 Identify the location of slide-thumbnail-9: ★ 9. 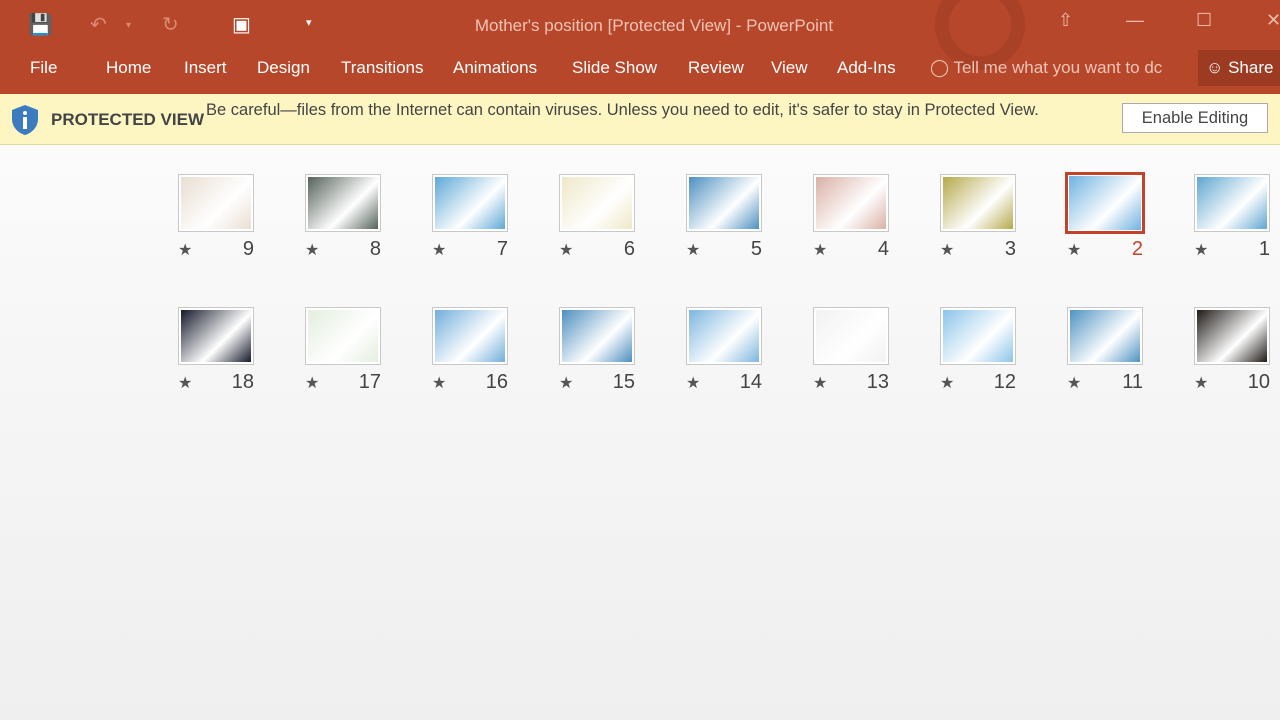
(216, 219).